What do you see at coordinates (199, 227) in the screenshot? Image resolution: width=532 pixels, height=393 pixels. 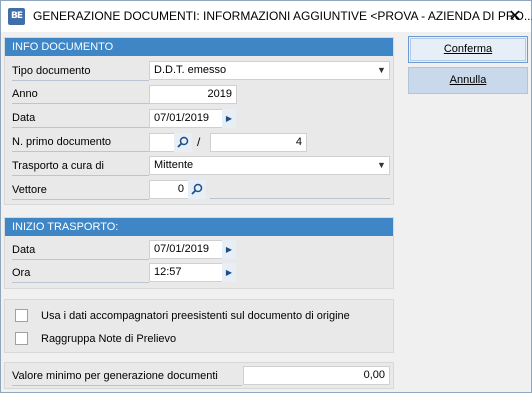 I see `panel-header-inizio-trasporto: INIZIO TRASPORTO:` at bounding box center [199, 227].